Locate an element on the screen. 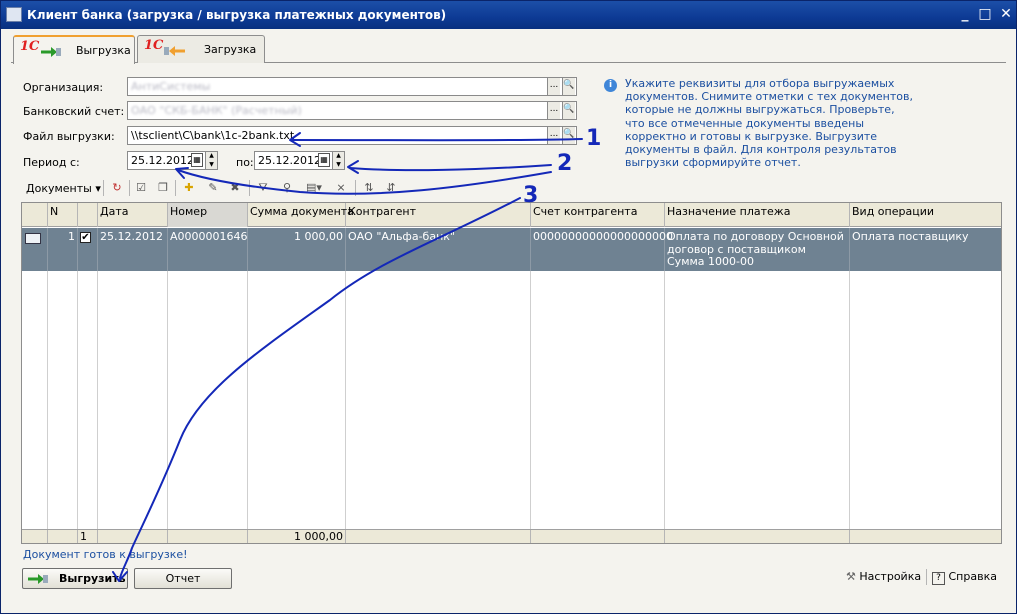 The width and height of the screenshot is (1017, 614). period-from-field: 25.12.2012 ▦ ▲ ▼ is located at coordinates (172, 160).